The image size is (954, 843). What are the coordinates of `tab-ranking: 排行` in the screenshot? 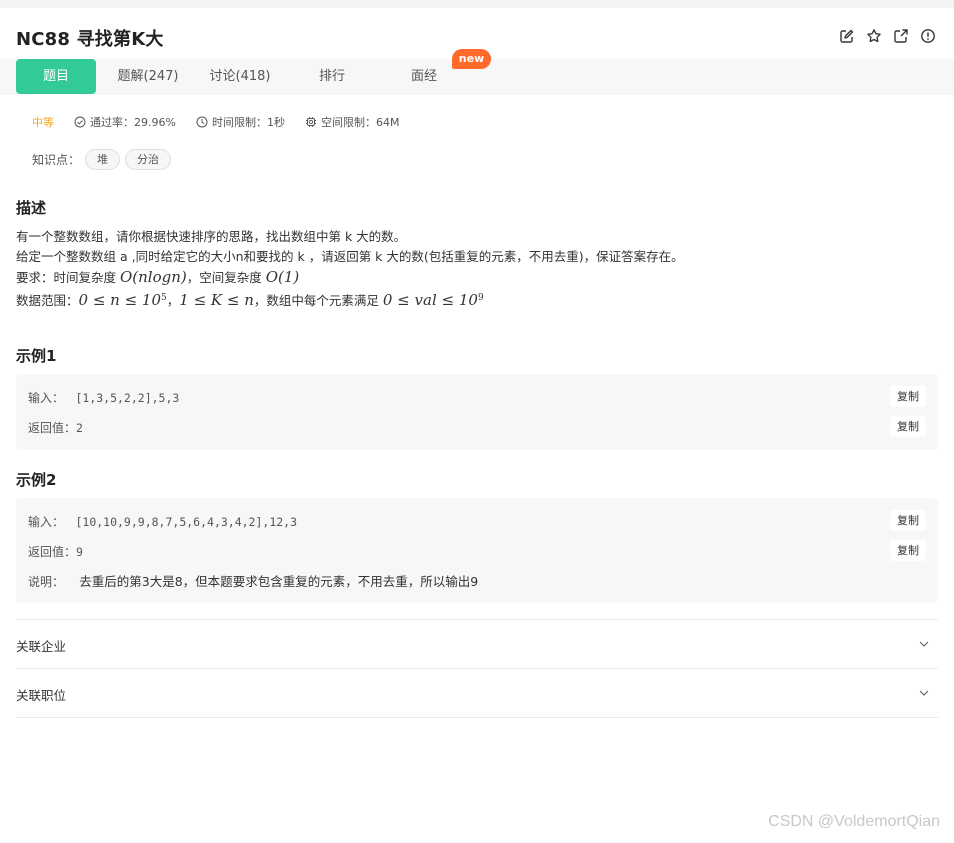 It's located at (332, 76).